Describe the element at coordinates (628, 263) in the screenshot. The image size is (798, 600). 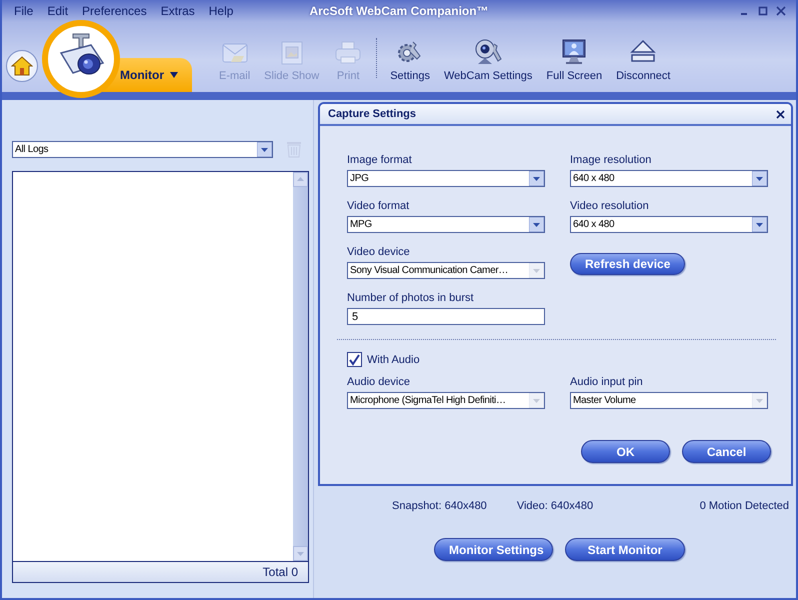
I see `refresh-button: Refresh device` at that location.